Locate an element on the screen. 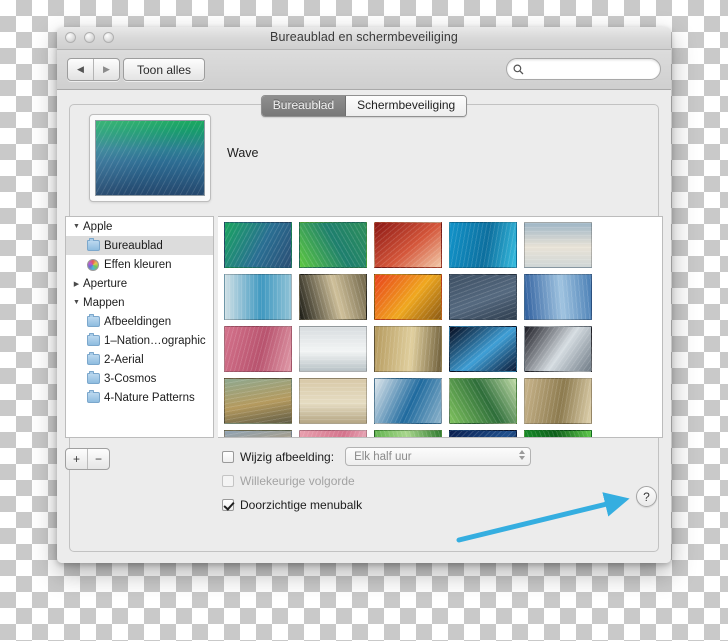  sidebar-item-4-nature-patterns: 4-Nature Patterns is located at coordinates (139, 397).